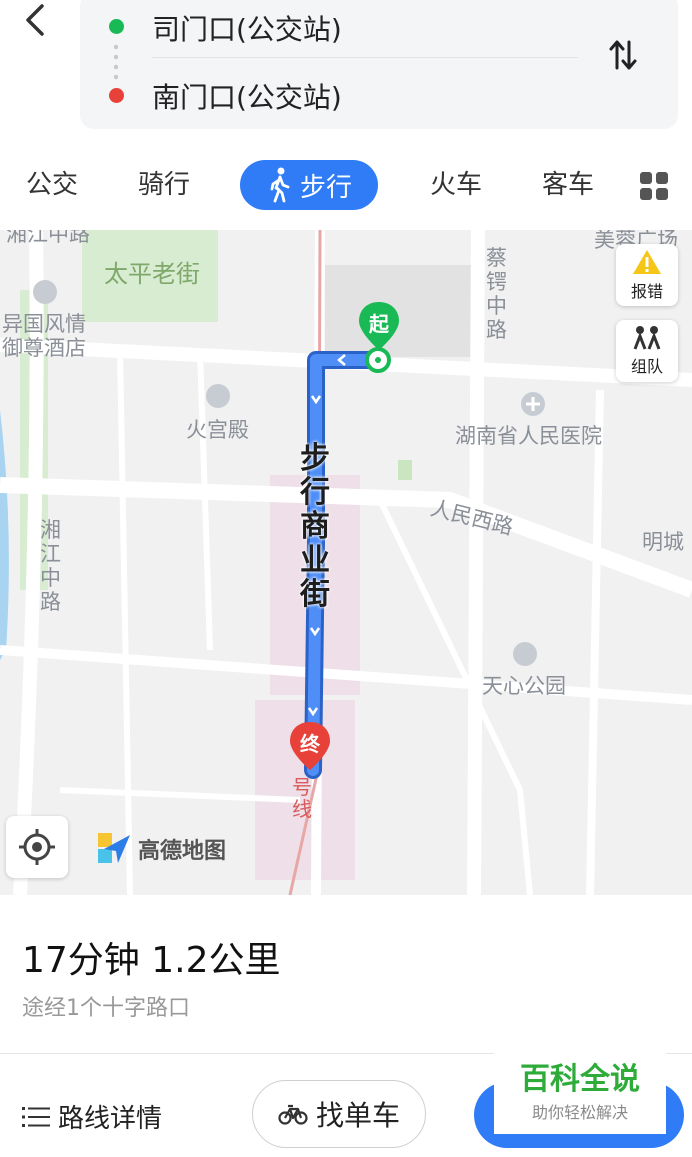  Describe the element at coordinates (579, 1112) in the screenshot. I see `watermark-subtitle: 助你轻松解决` at that location.